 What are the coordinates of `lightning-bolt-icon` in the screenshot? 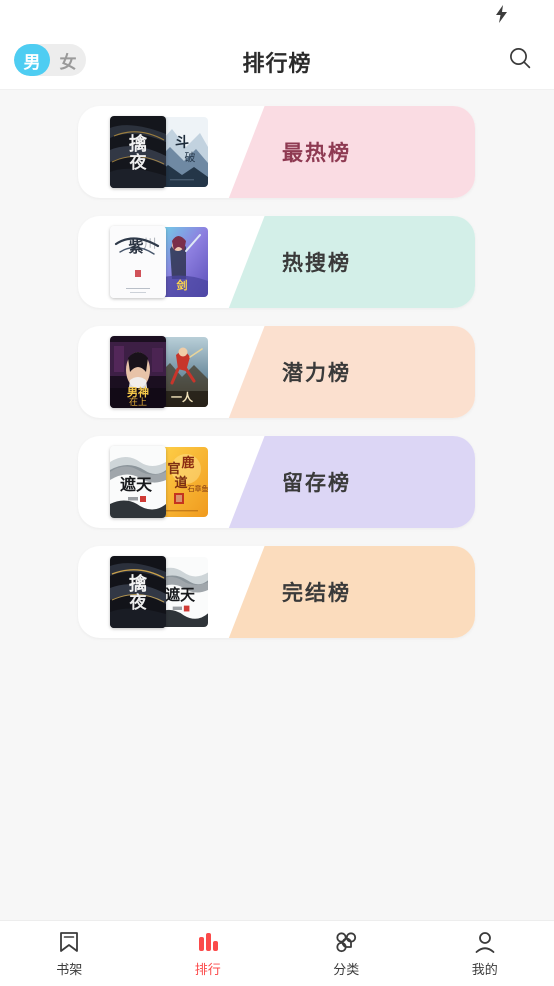 It's located at (501, 15).